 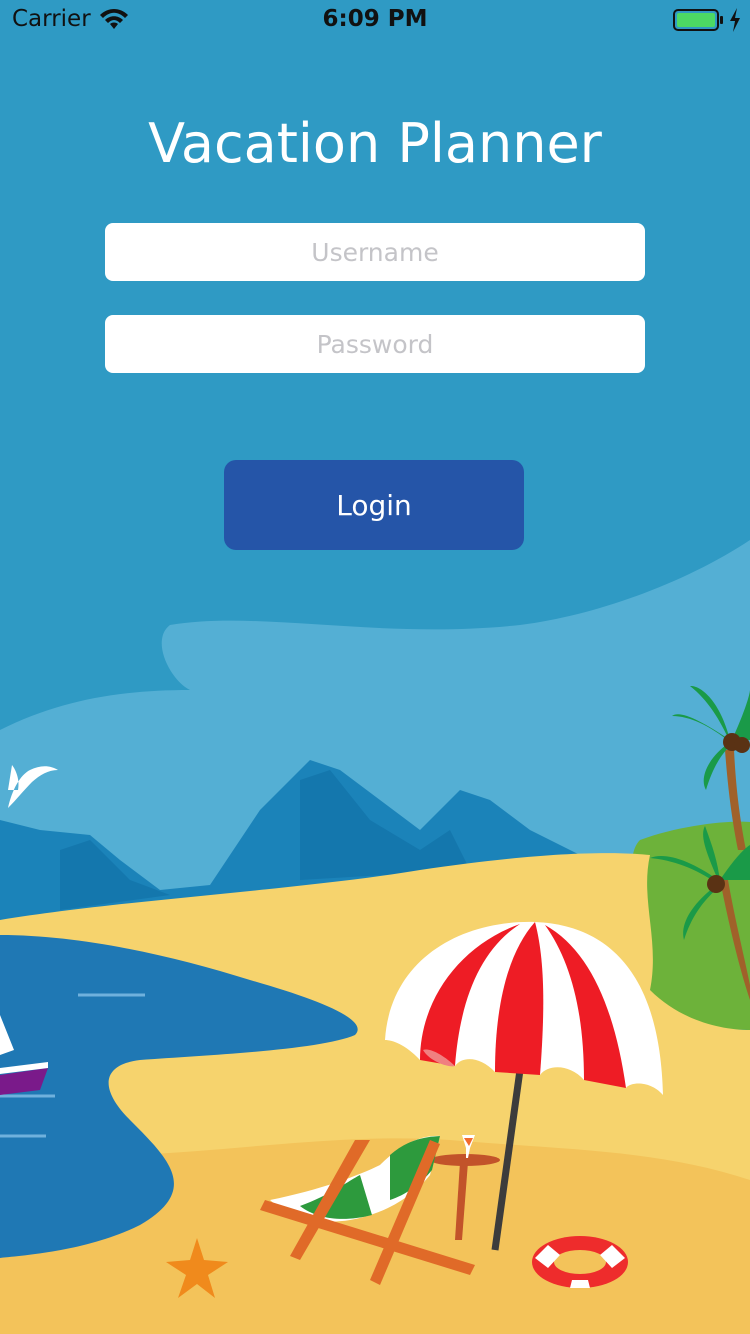 I want to click on clock: 6:09 PM, so click(x=375, y=19).